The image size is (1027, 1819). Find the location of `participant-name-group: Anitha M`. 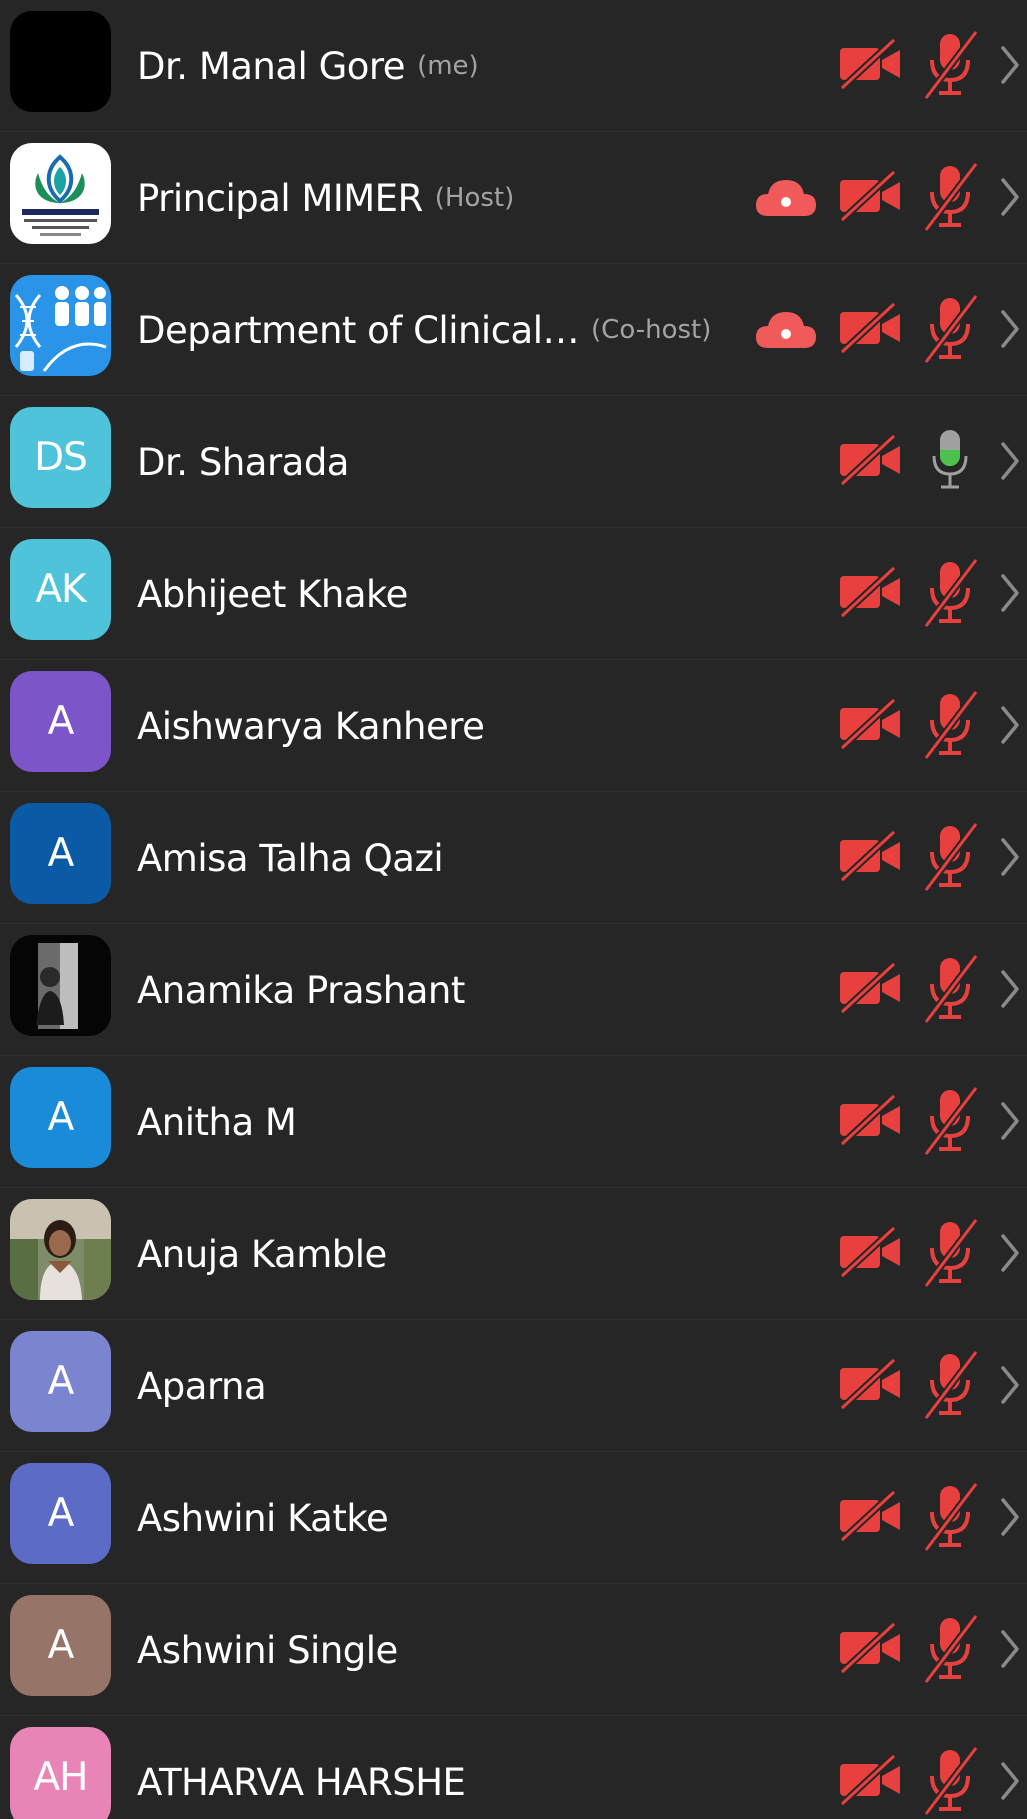

participant-name-group: Anitha M is located at coordinates (217, 1122).